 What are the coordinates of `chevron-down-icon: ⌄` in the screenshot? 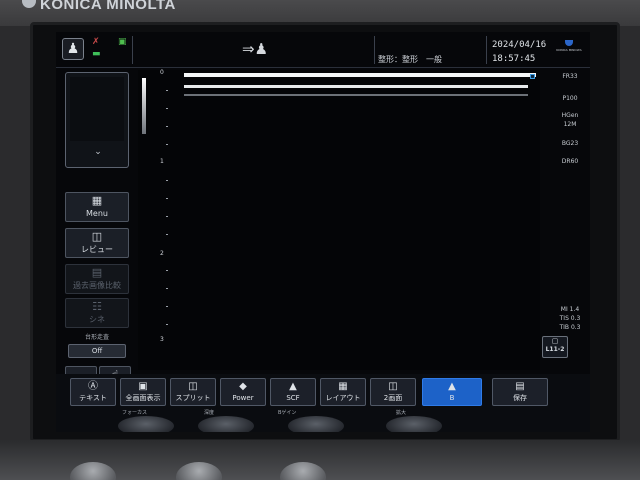 It's located at (98, 153).